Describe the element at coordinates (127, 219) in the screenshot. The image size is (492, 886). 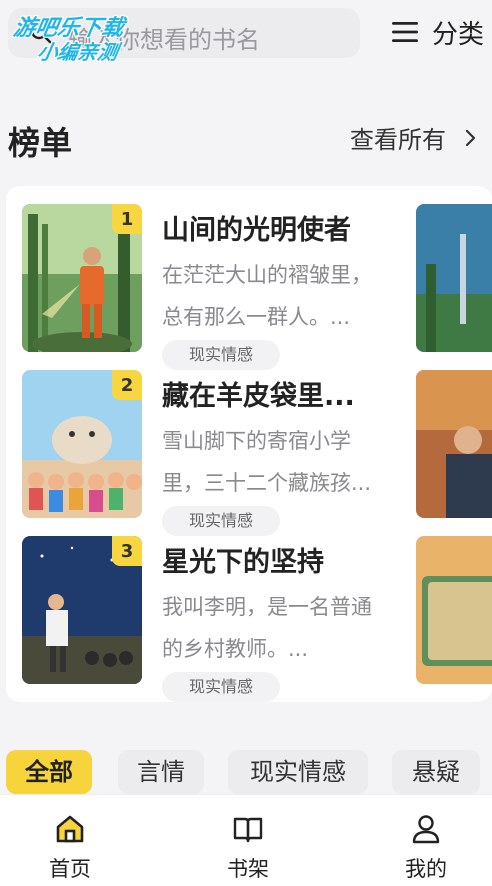
I see `rank-badge: 1` at that location.